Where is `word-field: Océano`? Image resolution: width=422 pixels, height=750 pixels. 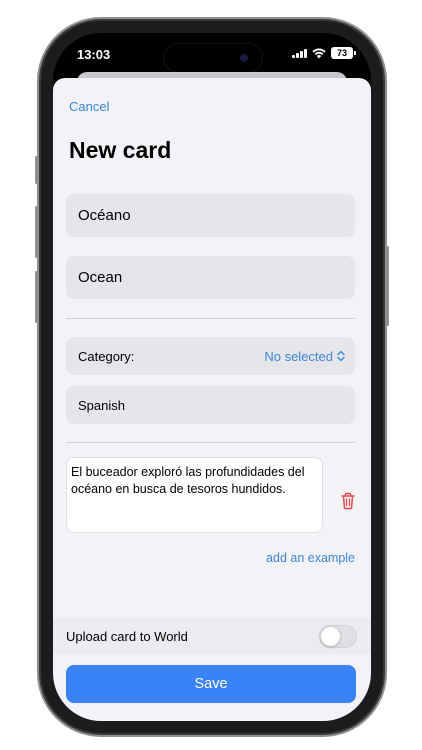 word-field: Océano is located at coordinates (210, 215).